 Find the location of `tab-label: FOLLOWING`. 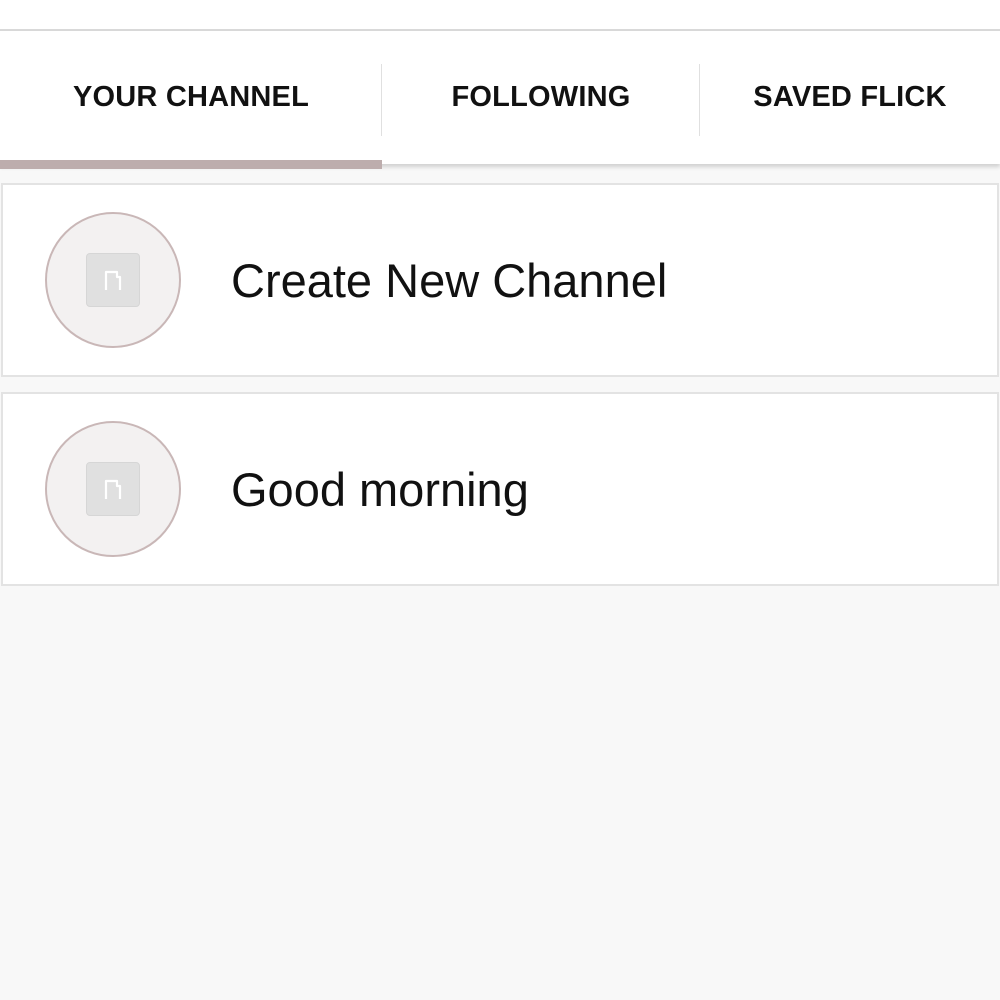

tab-label: FOLLOWING is located at coordinates (541, 97).